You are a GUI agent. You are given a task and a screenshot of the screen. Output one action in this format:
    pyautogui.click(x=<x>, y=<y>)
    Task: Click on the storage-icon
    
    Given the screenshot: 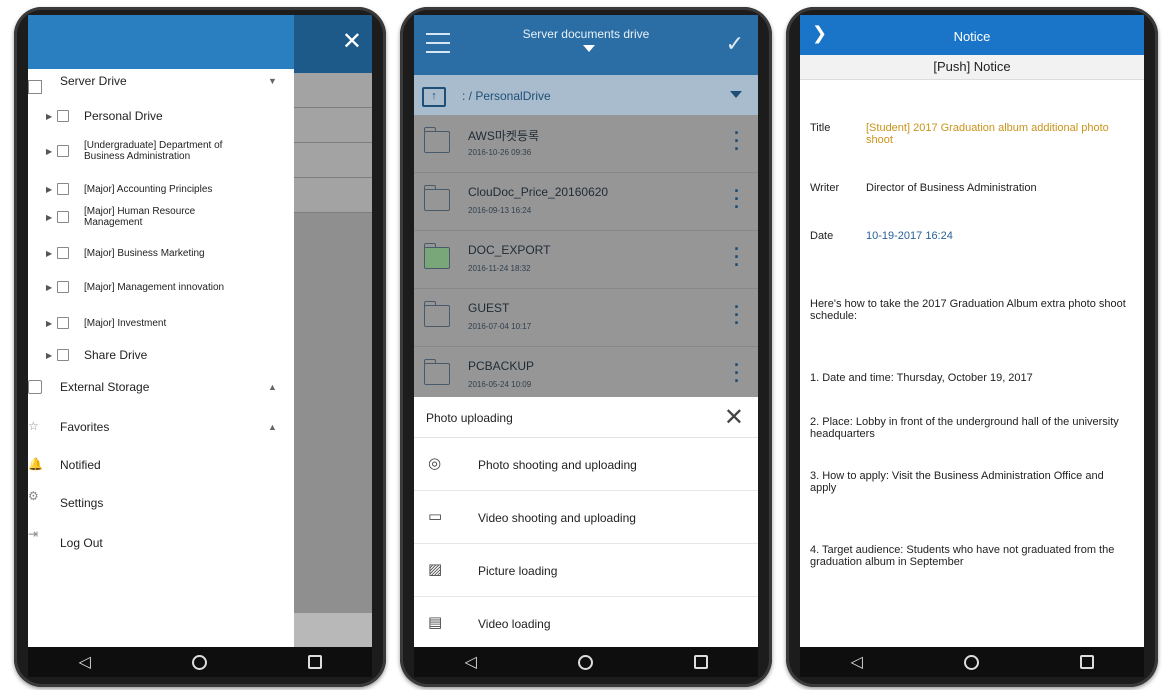 What is the action you would take?
    pyautogui.click(x=35, y=387)
    